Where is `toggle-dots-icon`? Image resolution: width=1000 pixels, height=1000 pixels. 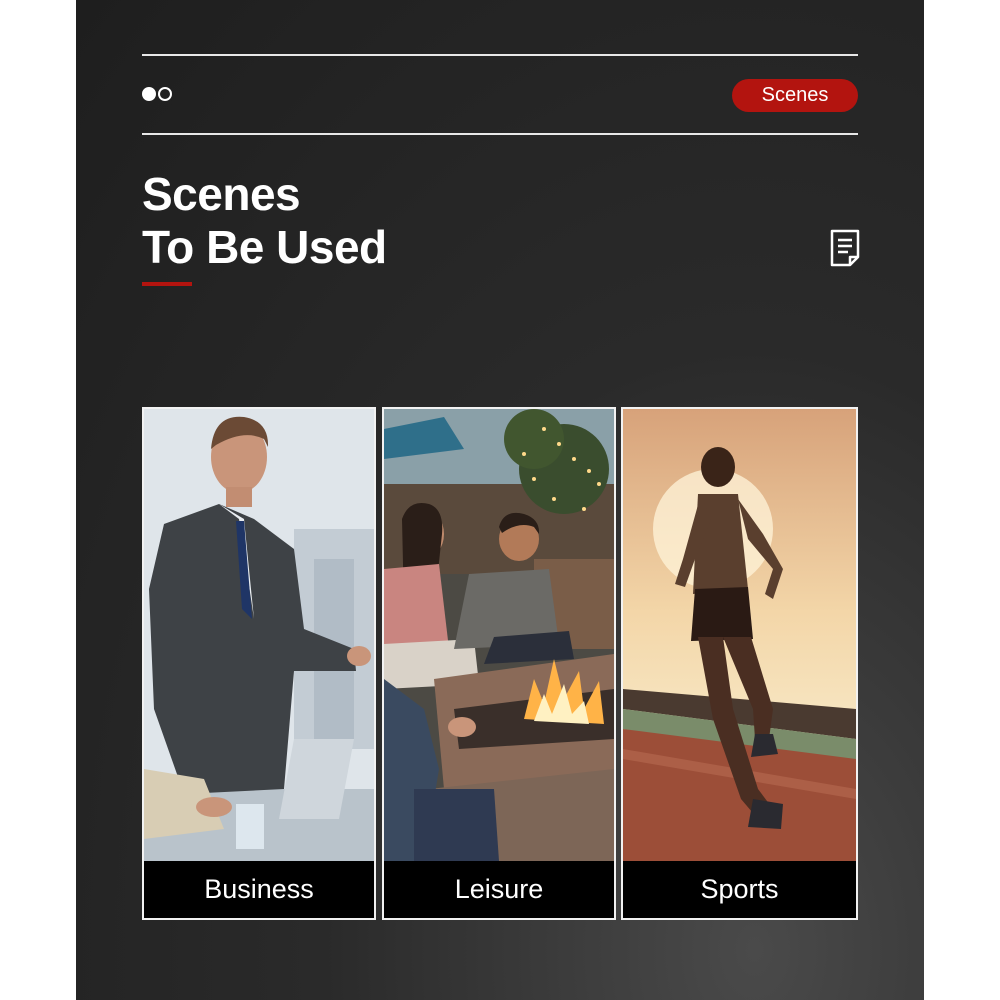 toggle-dots-icon is located at coordinates (162, 96).